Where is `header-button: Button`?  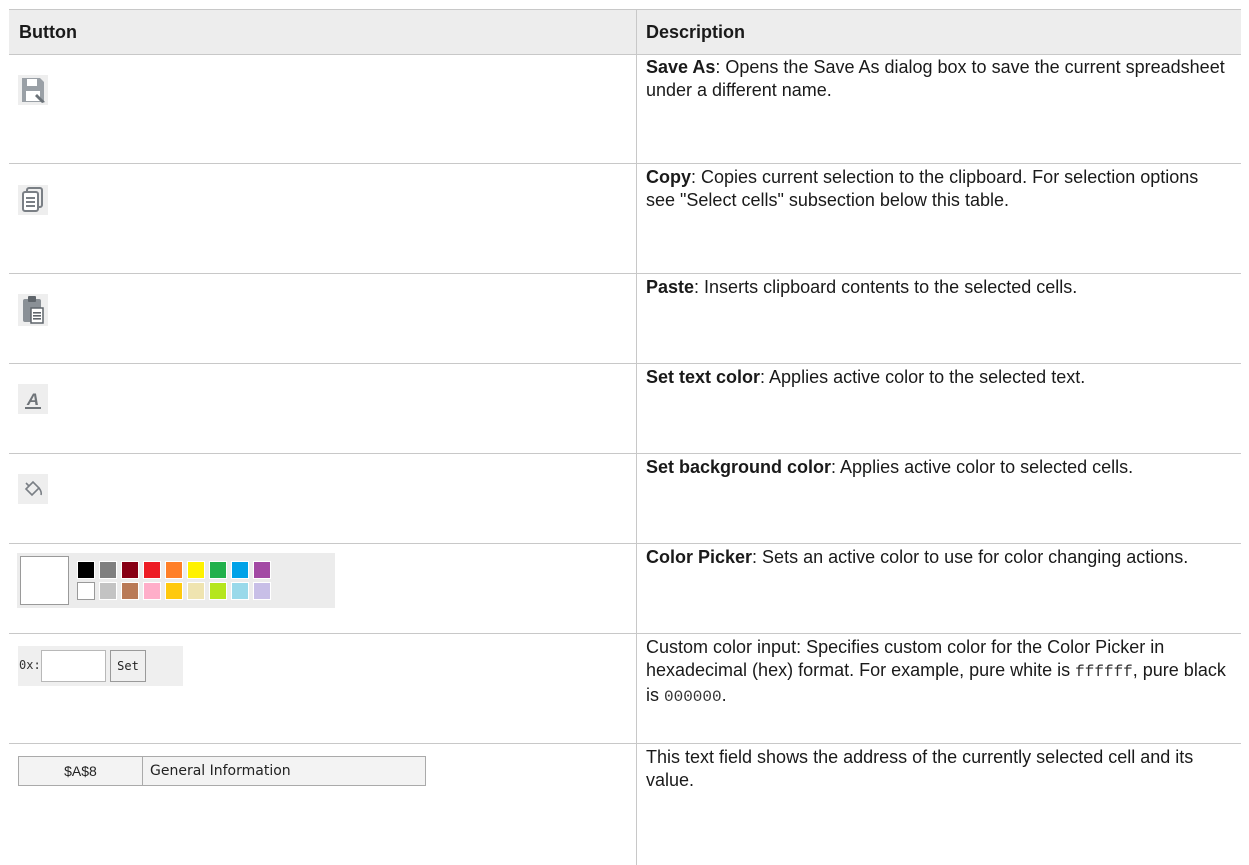
header-button: Button is located at coordinates (48, 32).